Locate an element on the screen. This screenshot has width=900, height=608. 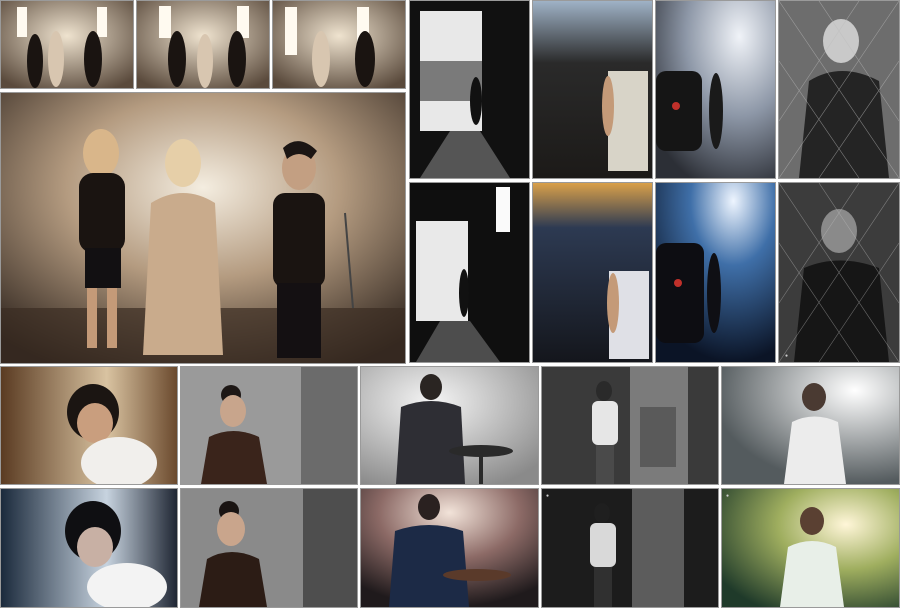
photo-water-2-image is located at coordinates (810, 548).